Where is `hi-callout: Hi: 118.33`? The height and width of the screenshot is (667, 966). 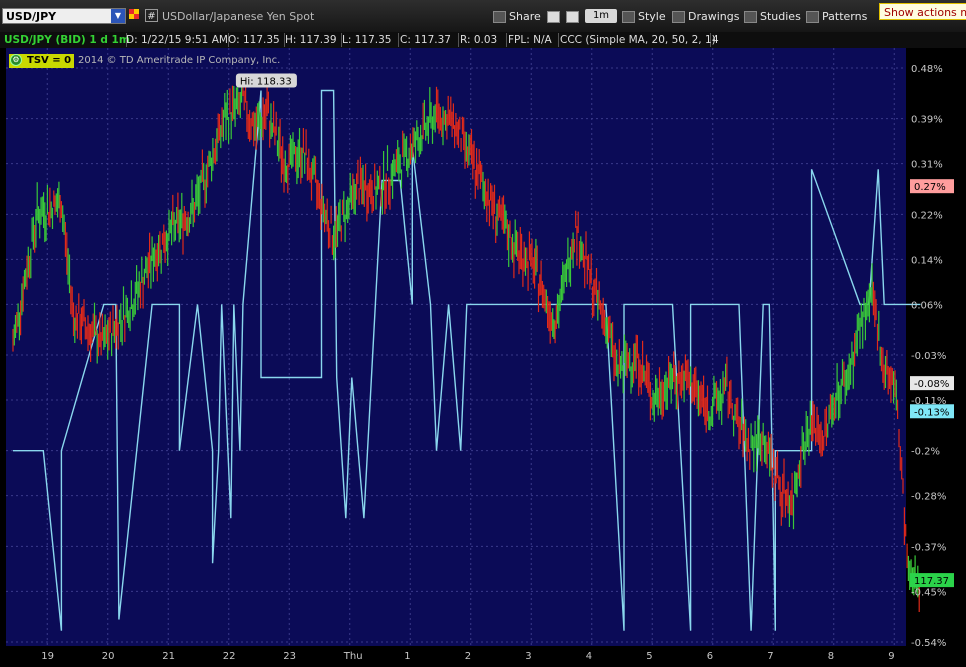
hi-callout: Hi: 118.33 is located at coordinates (266, 80).